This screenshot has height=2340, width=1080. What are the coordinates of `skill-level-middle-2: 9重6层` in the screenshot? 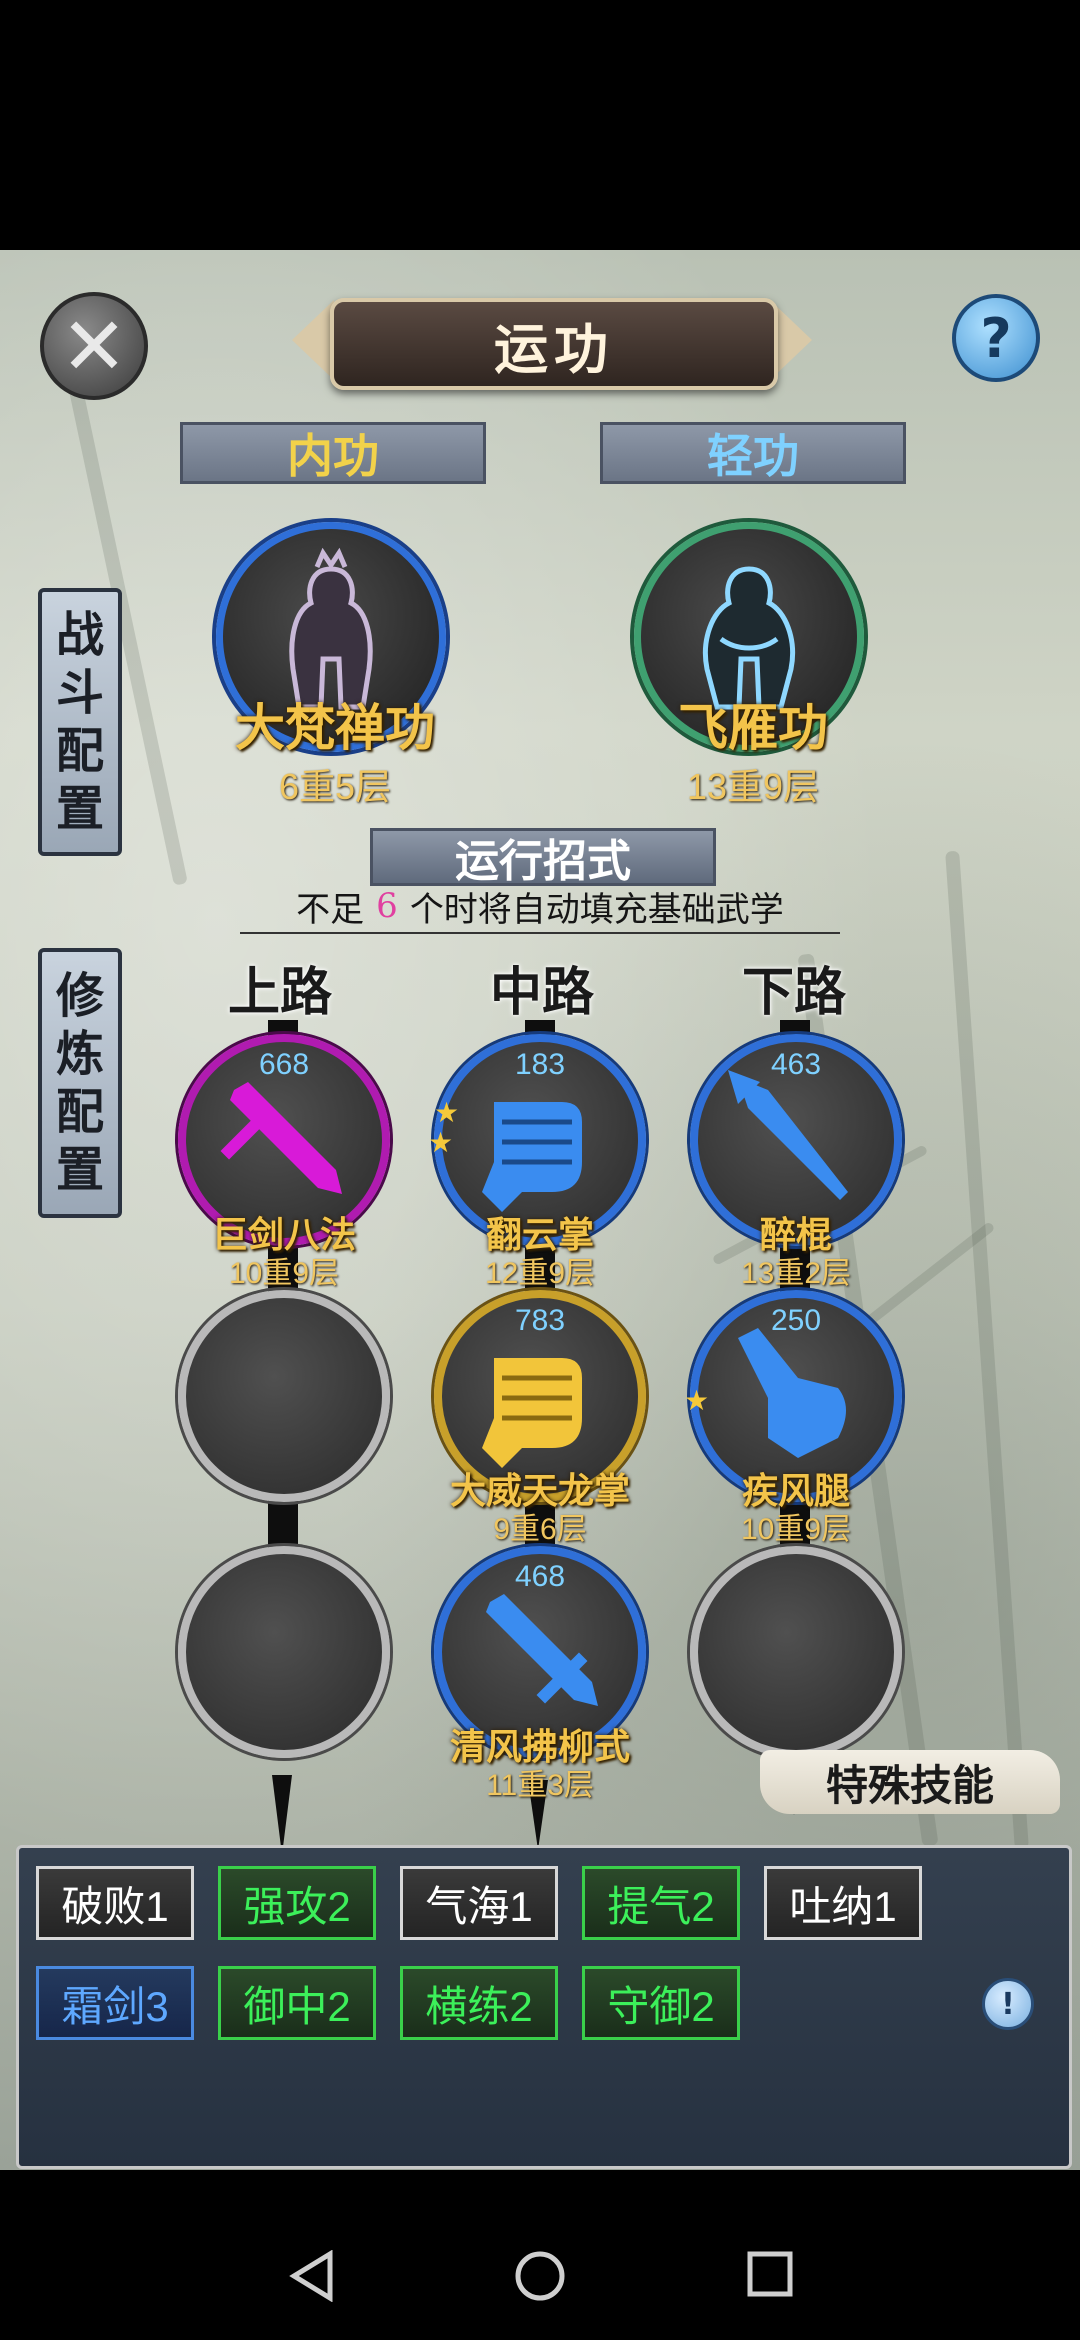 It's located at (540, 1529).